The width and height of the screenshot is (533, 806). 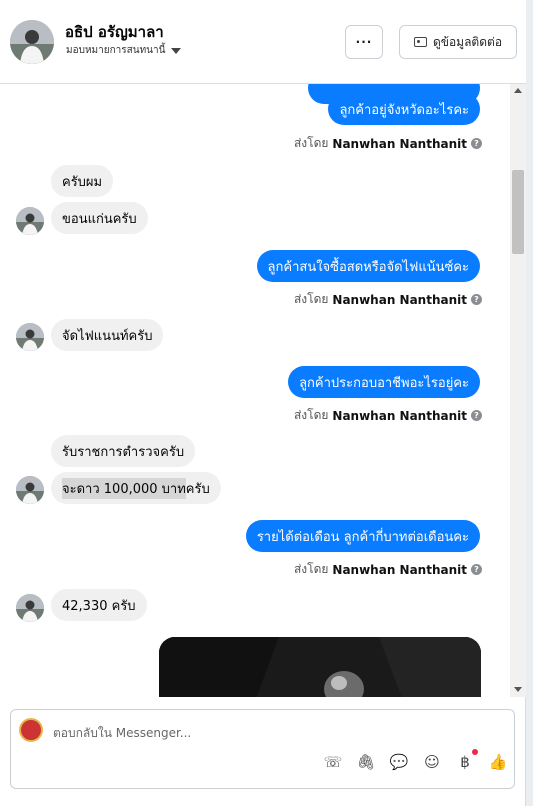 What do you see at coordinates (518, 689) in the screenshot?
I see `scroll-down-icon` at bounding box center [518, 689].